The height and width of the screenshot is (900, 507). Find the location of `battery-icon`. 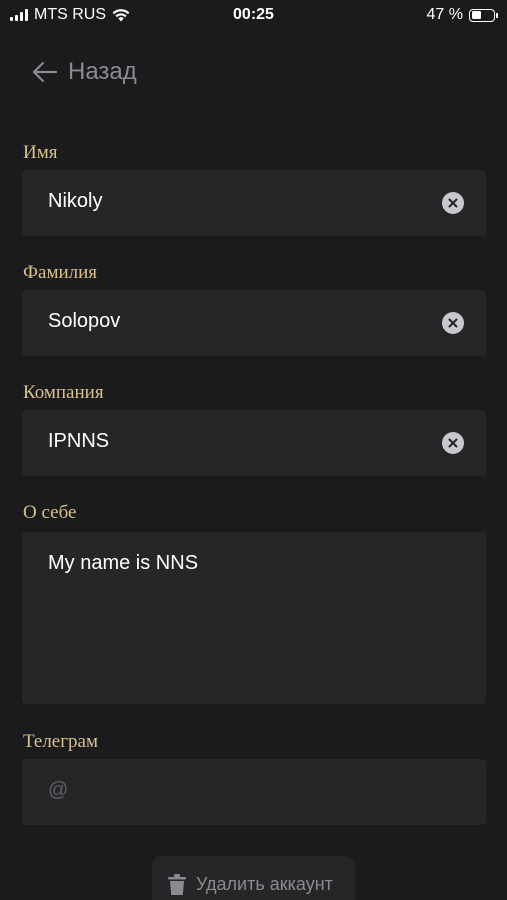

battery-icon is located at coordinates (483, 15).